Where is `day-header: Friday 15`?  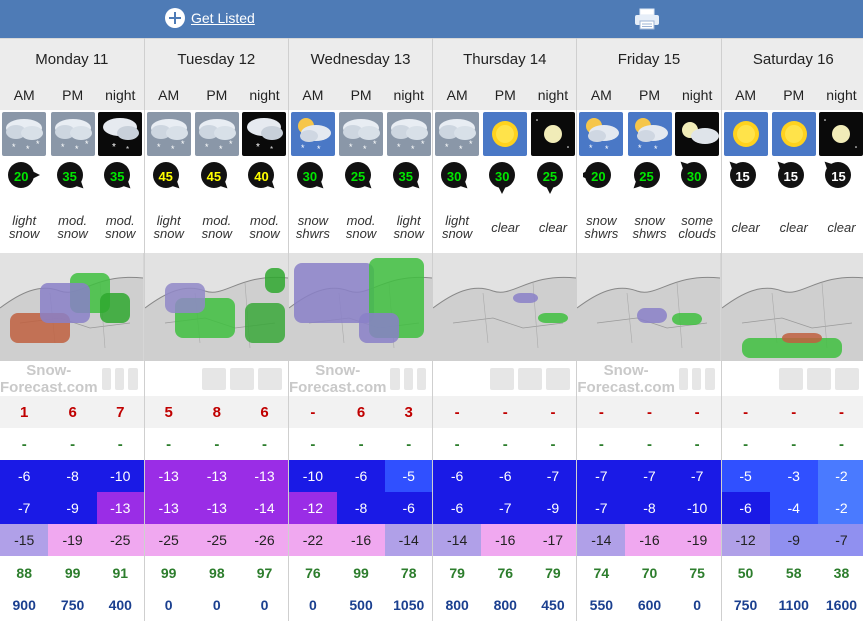
day-header: Friday 15 is located at coordinates (649, 59).